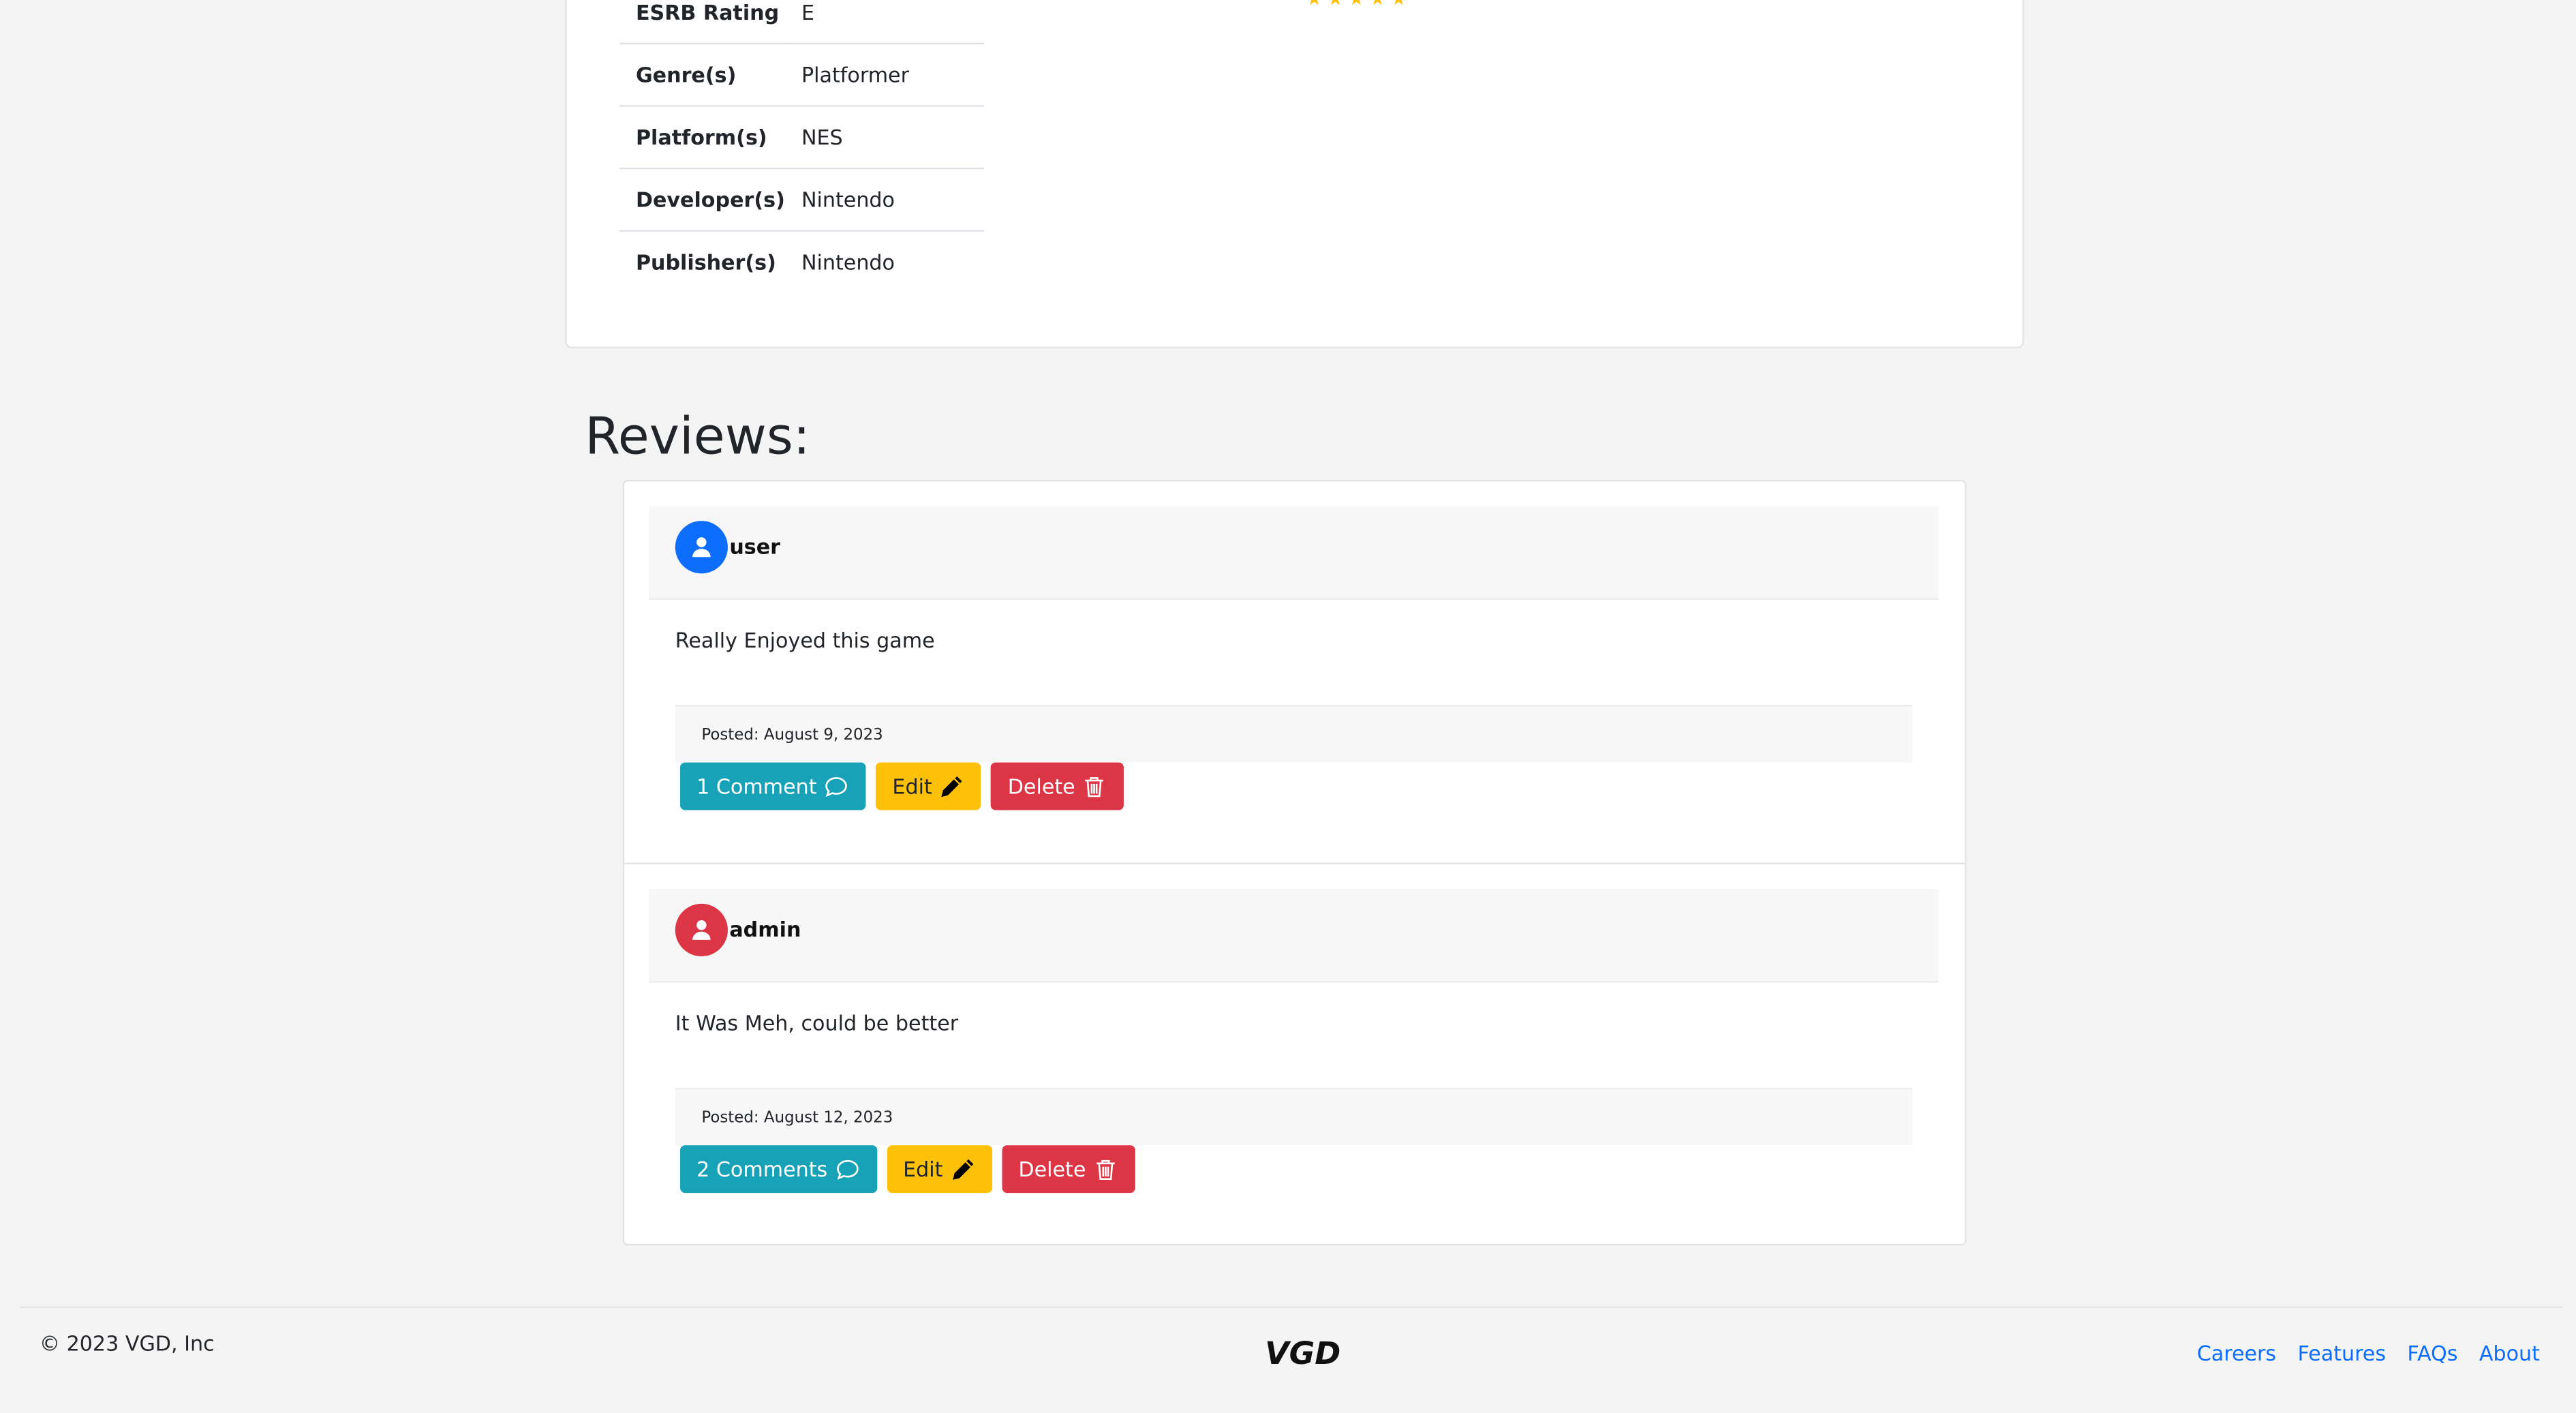 This screenshot has width=2576, height=1413. I want to click on posted-date: Posted: August 9, 2023, so click(792, 735).